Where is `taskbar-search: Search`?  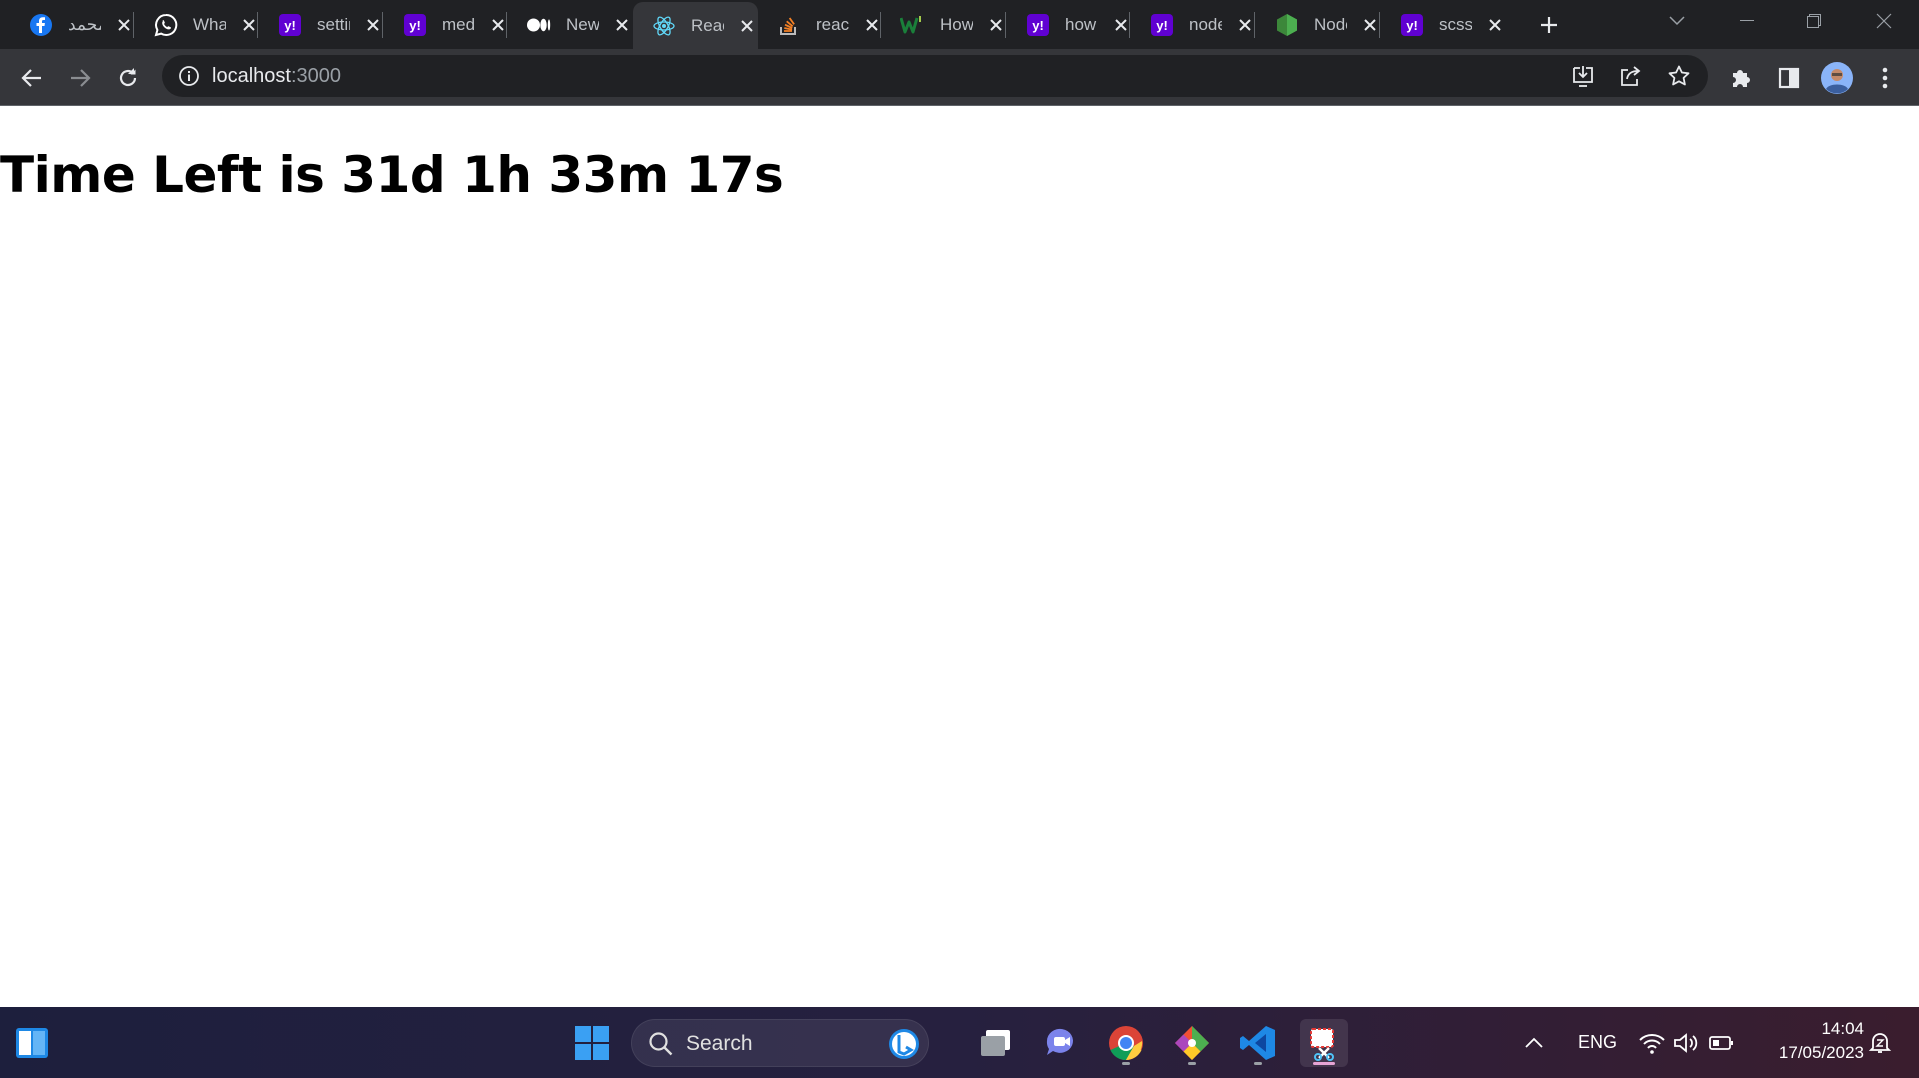
taskbar-search: Search is located at coordinates (780, 1043).